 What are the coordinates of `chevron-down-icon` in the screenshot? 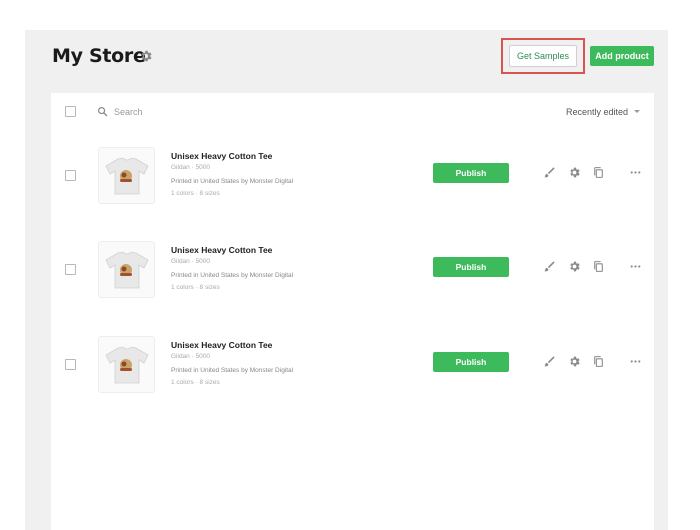 It's located at (637, 111).